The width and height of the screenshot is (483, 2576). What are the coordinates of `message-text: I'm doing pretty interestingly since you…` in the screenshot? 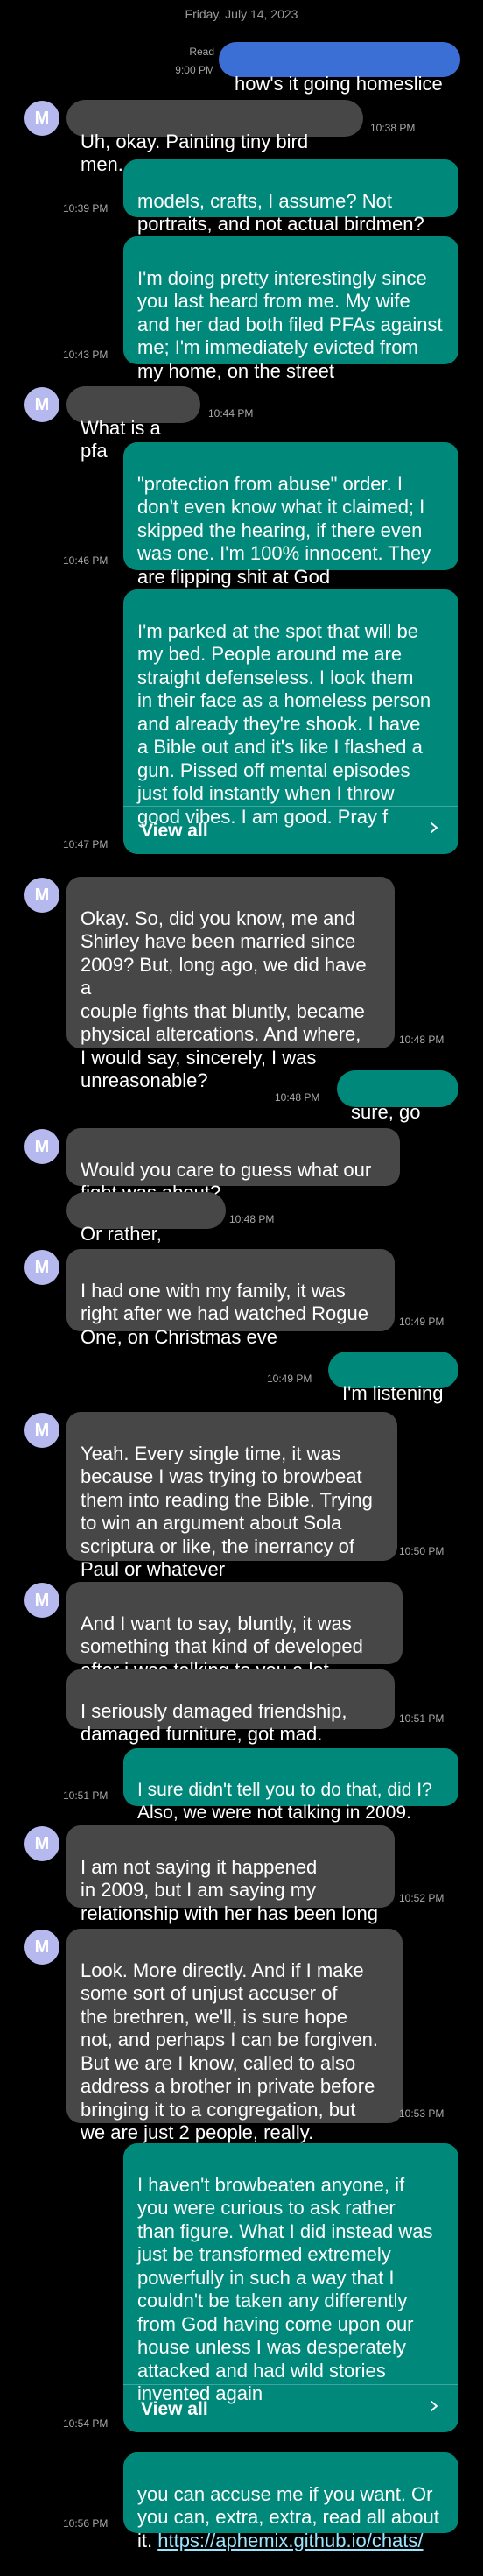 It's located at (290, 324).